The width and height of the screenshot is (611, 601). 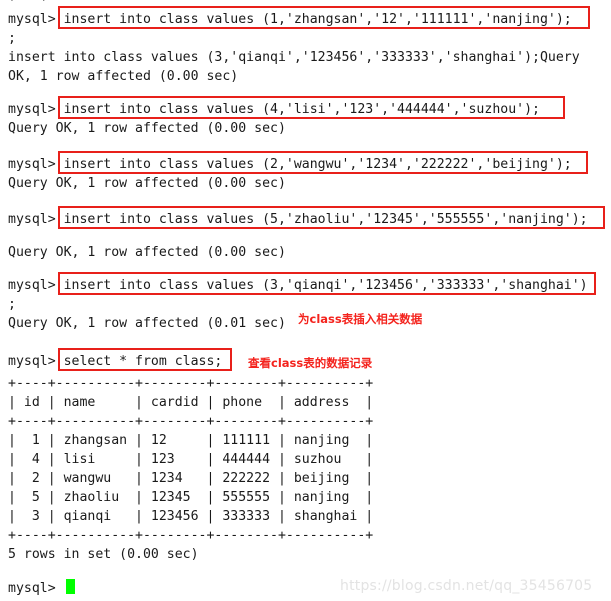 I want to click on output-line-semicolon-1: ;, so click(x=12, y=38).